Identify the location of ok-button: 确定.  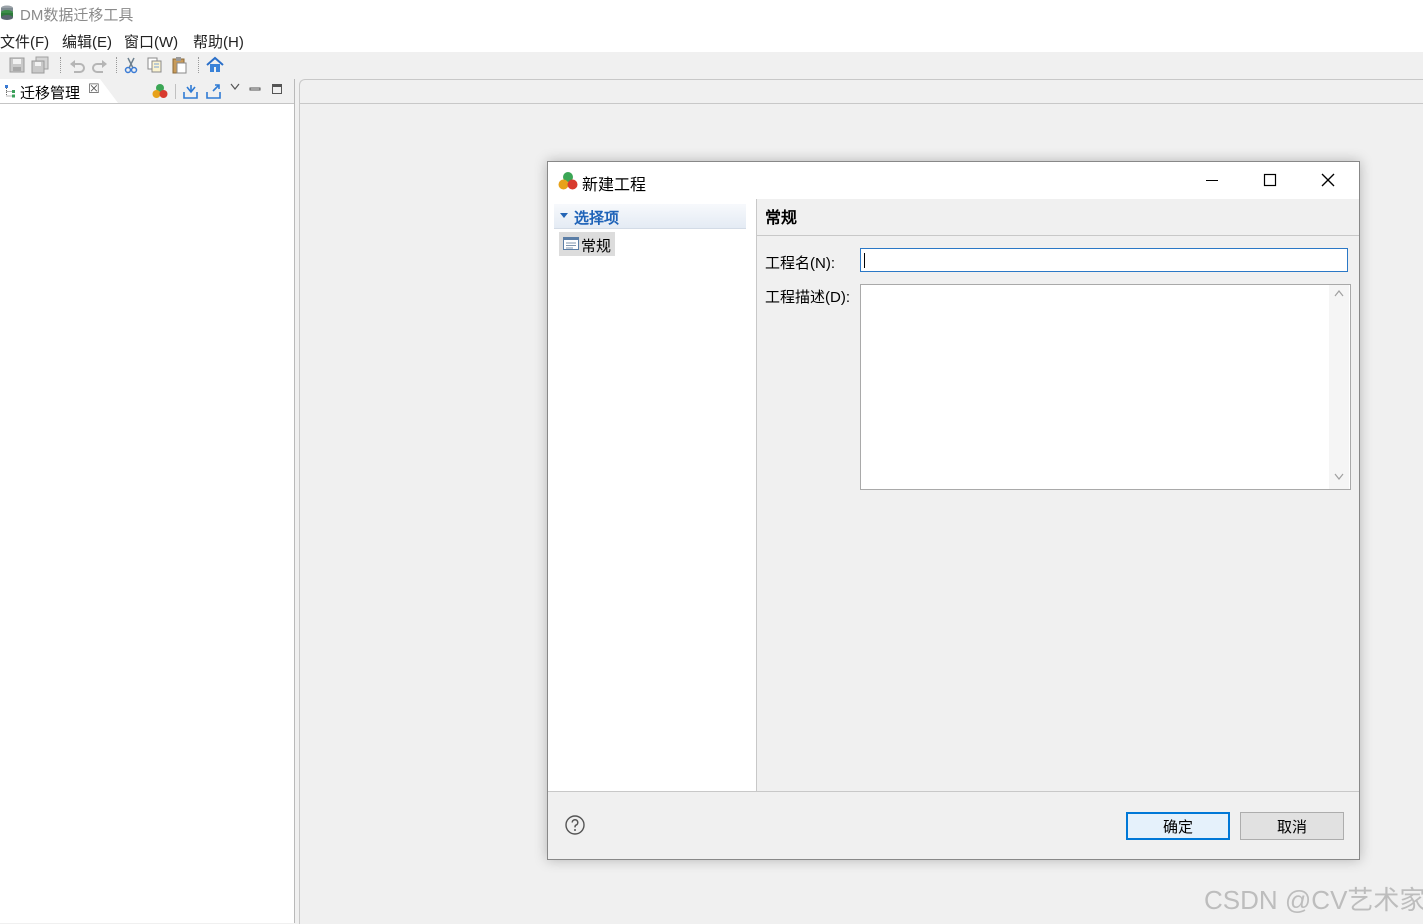
(1178, 826).